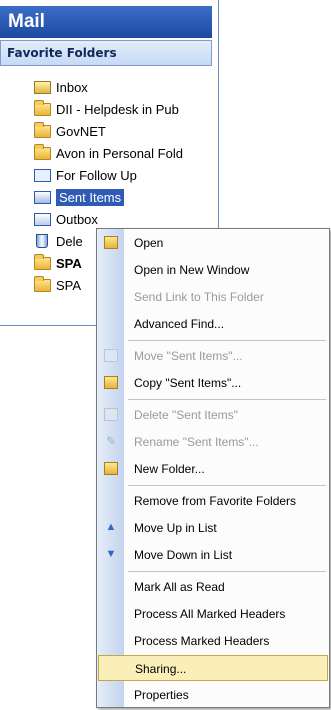  What do you see at coordinates (90, 197) in the screenshot?
I see `folder-label: Sent Items` at bounding box center [90, 197].